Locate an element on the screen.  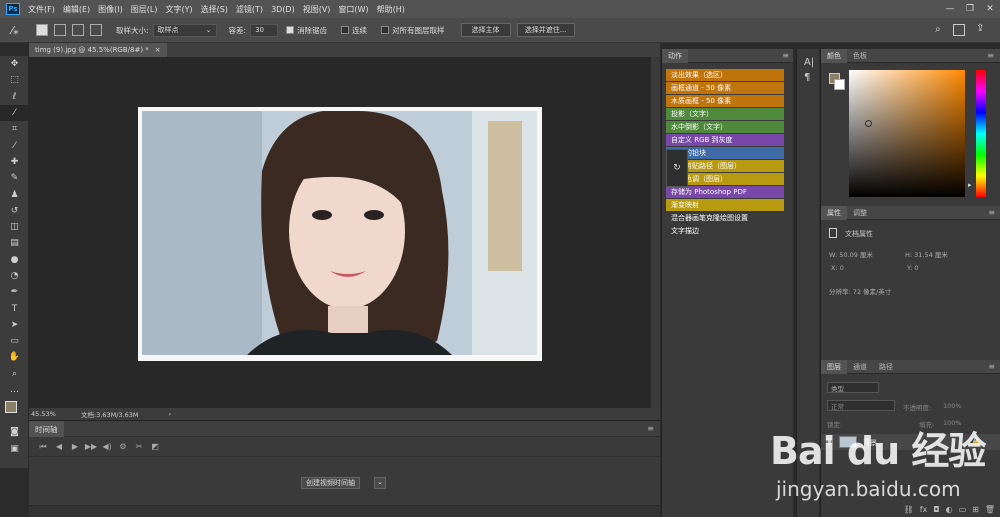
blur-tool-icon: ● is located at coordinates (14, 260).